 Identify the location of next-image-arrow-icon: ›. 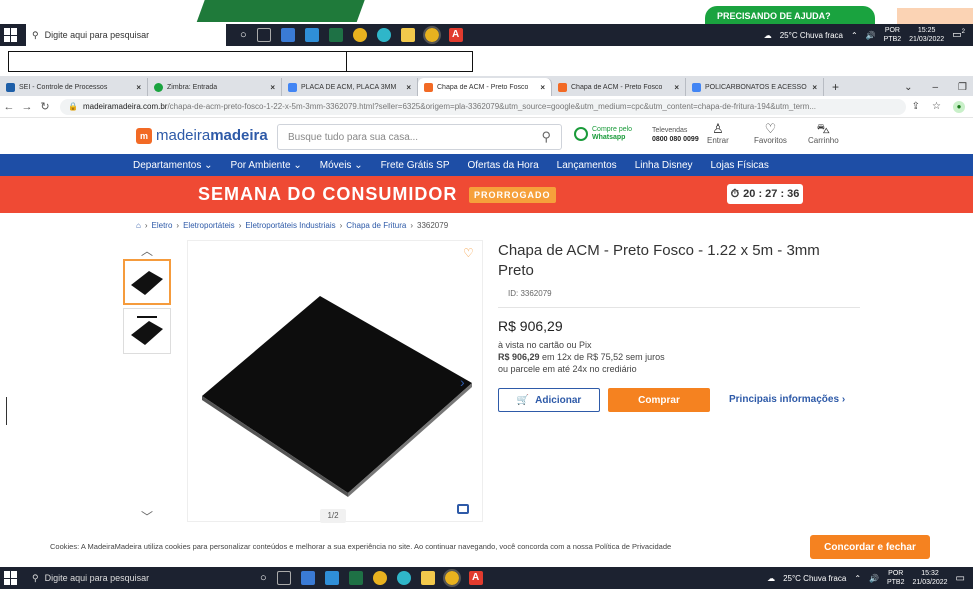
(462, 382).